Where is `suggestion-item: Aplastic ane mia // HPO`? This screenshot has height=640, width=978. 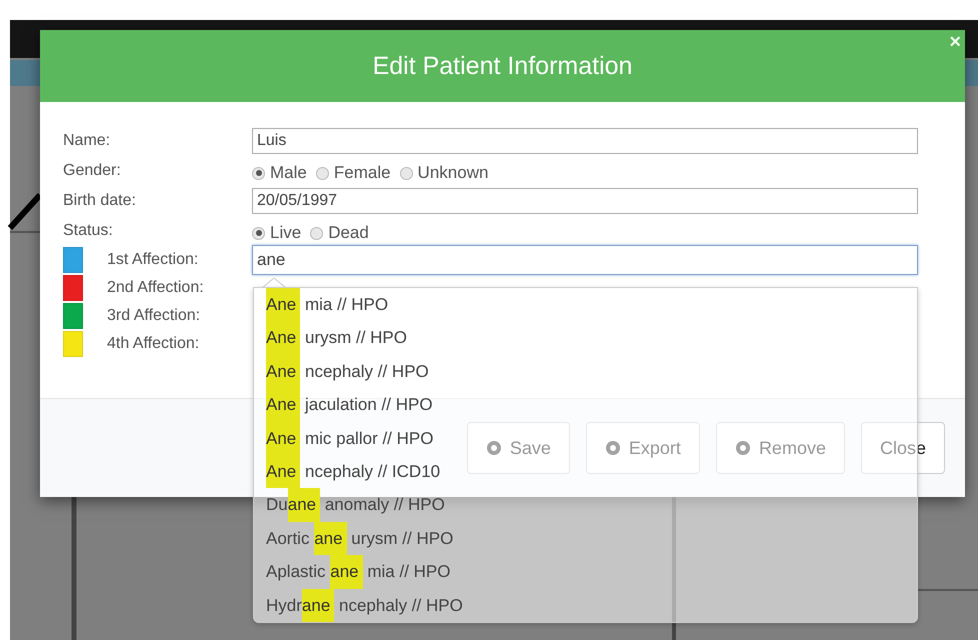
suggestion-item: Aplastic ane mia // HPO is located at coordinates (585, 572).